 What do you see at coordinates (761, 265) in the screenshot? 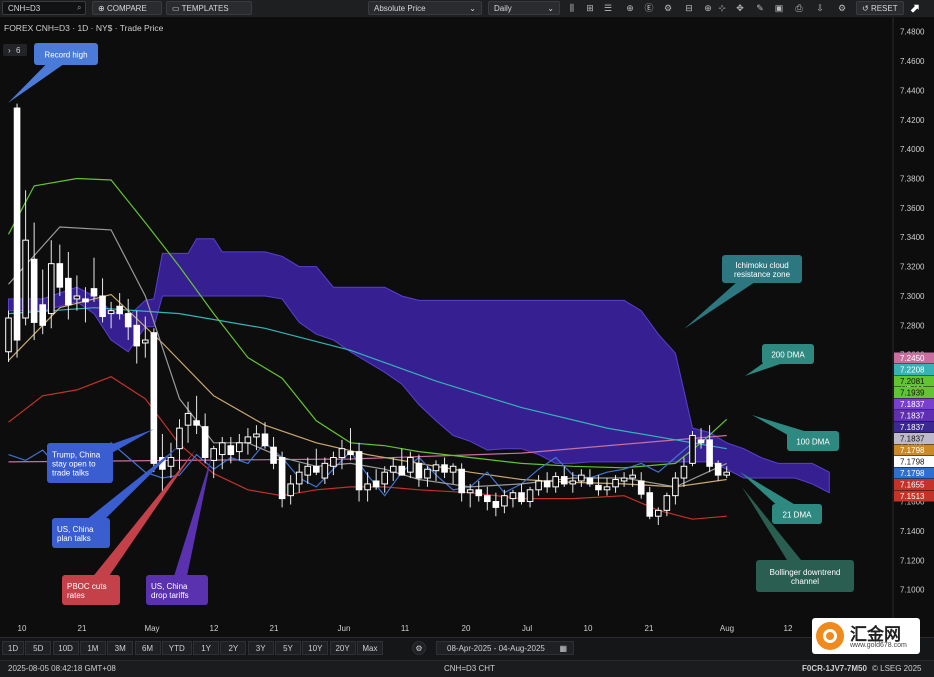
I see `annotation-text: Ichimoku cloud` at bounding box center [761, 265].